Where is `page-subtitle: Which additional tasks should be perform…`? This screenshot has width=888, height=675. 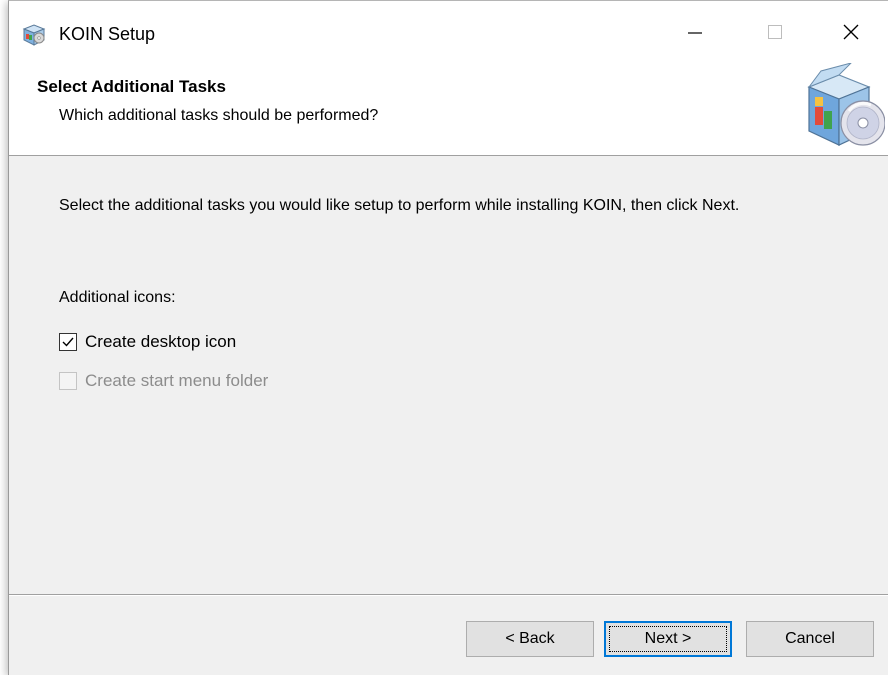
page-subtitle: Which additional tasks should be perform… is located at coordinates (219, 115).